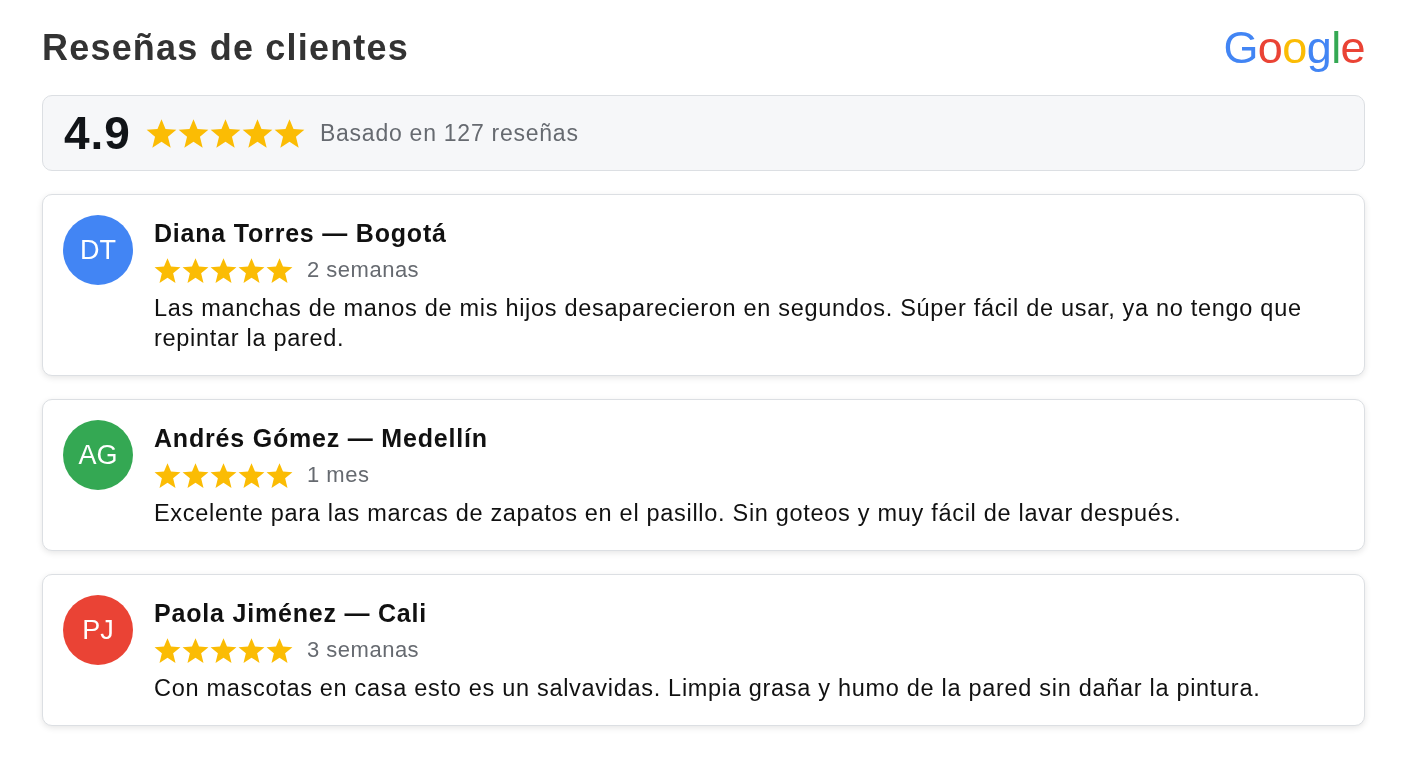 This screenshot has height=768, width=1408. I want to click on page-title: Reseñas de clientes, so click(225, 48).